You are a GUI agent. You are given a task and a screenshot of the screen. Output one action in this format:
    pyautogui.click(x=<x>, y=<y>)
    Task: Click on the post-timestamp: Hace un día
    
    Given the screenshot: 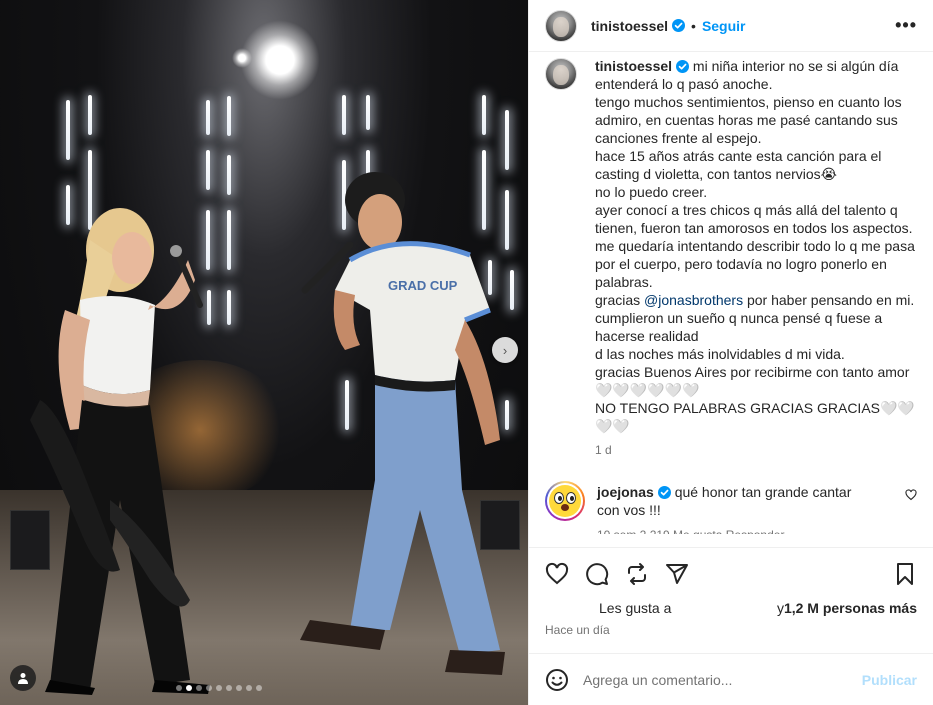 What is the action you would take?
    pyautogui.click(x=731, y=630)
    